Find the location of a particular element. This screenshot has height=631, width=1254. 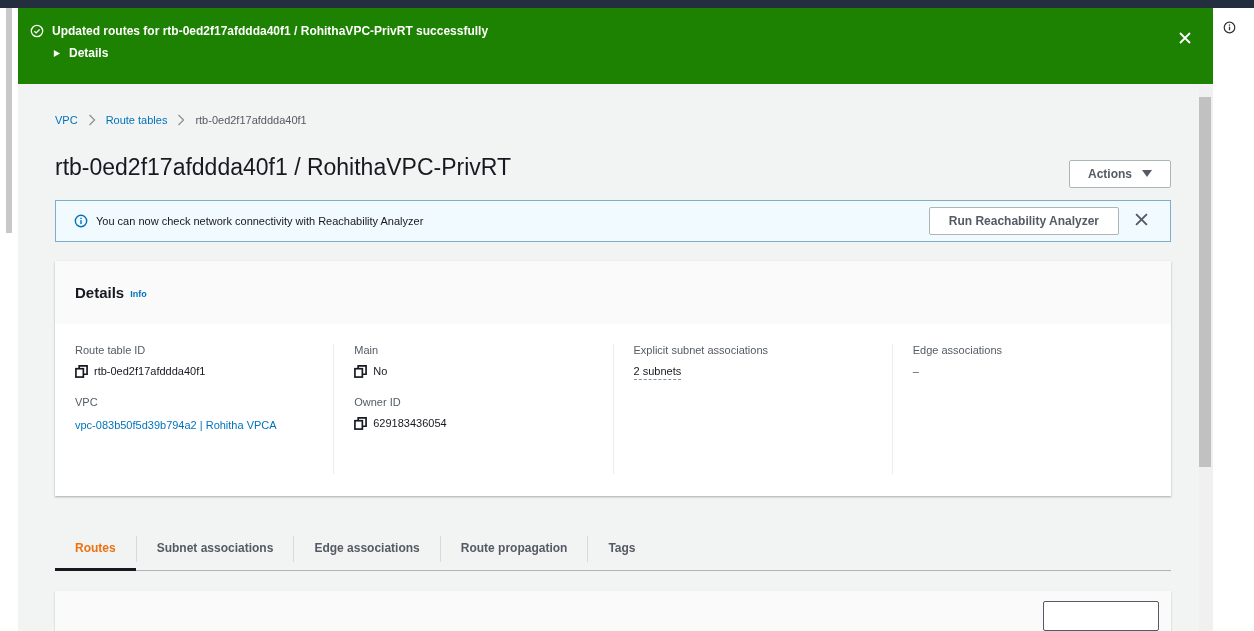

banner-message: Updated routes for rtb-0ed2f17afddda40f1 / RohithaVPC-PrivRT successfully is located at coordinates (270, 31).